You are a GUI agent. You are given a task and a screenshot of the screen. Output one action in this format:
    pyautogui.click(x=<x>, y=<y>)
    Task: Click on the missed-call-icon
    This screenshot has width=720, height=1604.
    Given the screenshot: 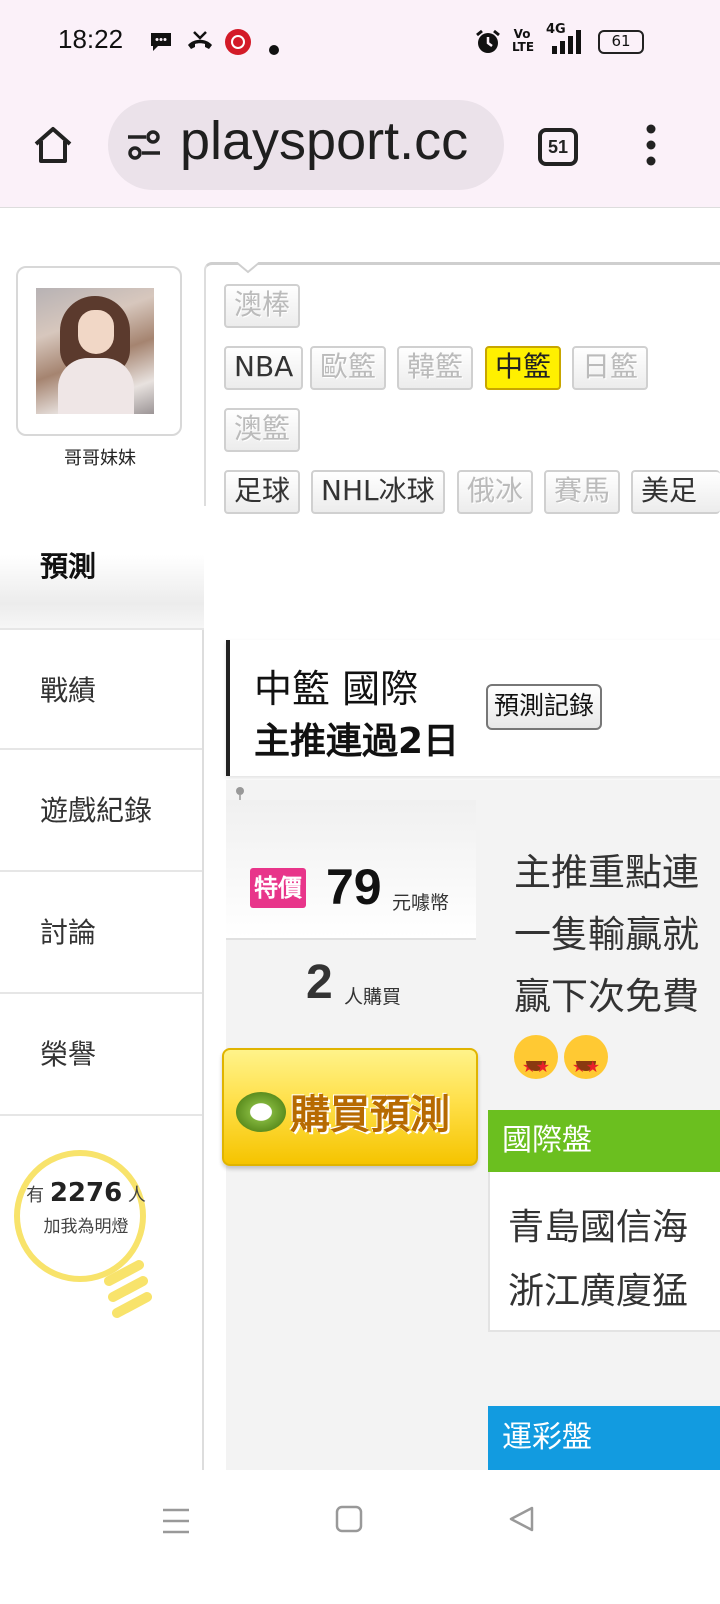 What is the action you would take?
    pyautogui.click(x=200, y=40)
    